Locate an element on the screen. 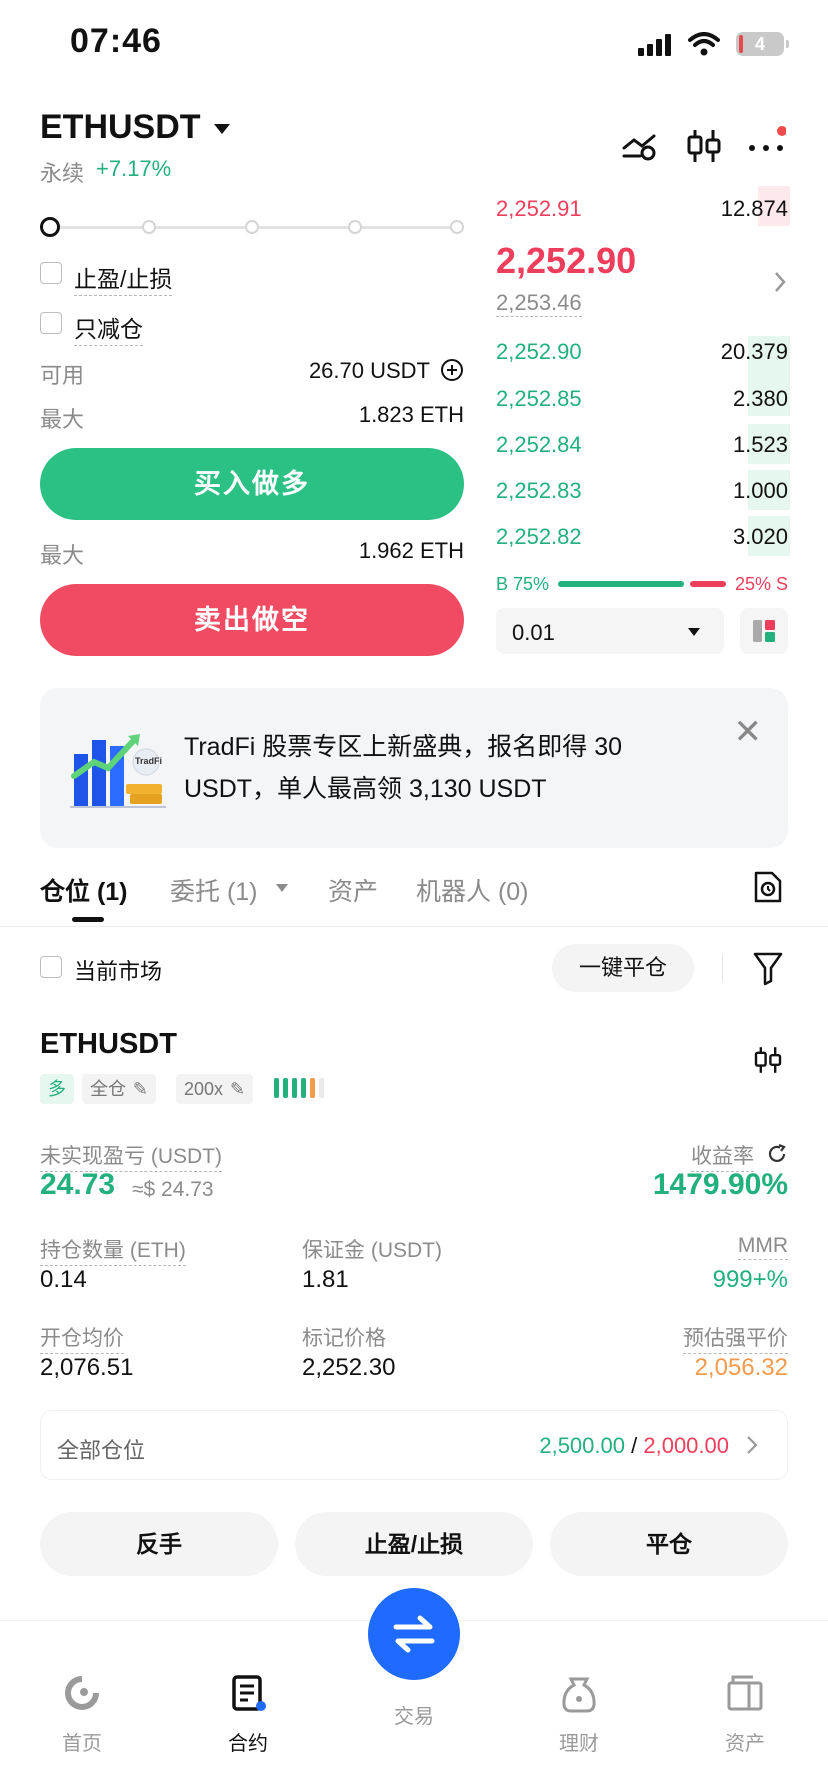  bid-price: 2,252.90 is located at coordinates (539, 352).